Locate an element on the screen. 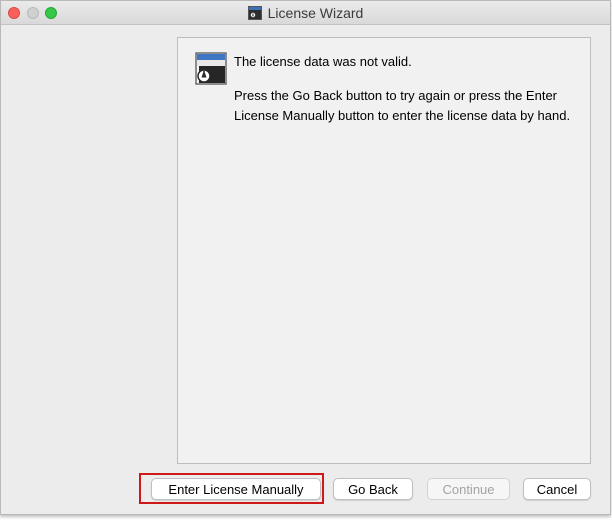 The height and width of the screenshot is (520, 612). title-bar: License Wizard is located at coordinates (305, 13).